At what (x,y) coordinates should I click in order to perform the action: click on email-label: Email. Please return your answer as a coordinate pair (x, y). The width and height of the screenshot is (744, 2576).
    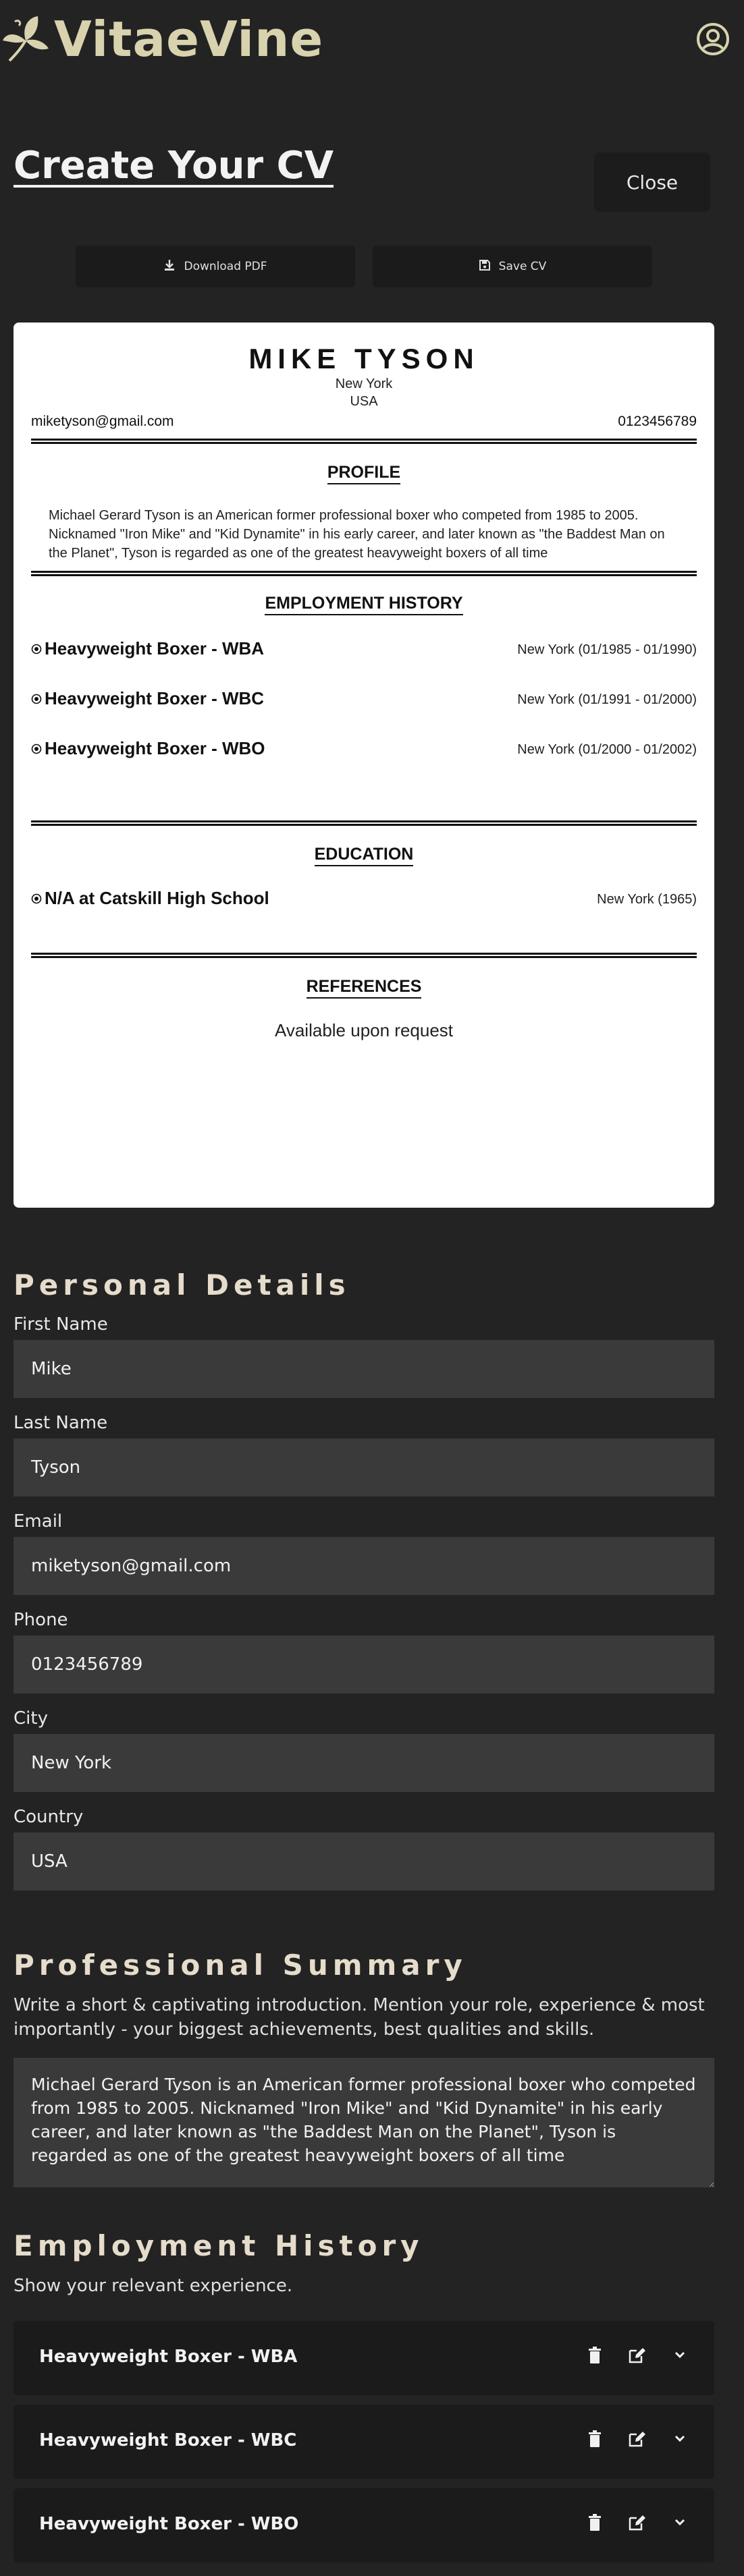
    Looking at the image, I should click on (38, 1521).